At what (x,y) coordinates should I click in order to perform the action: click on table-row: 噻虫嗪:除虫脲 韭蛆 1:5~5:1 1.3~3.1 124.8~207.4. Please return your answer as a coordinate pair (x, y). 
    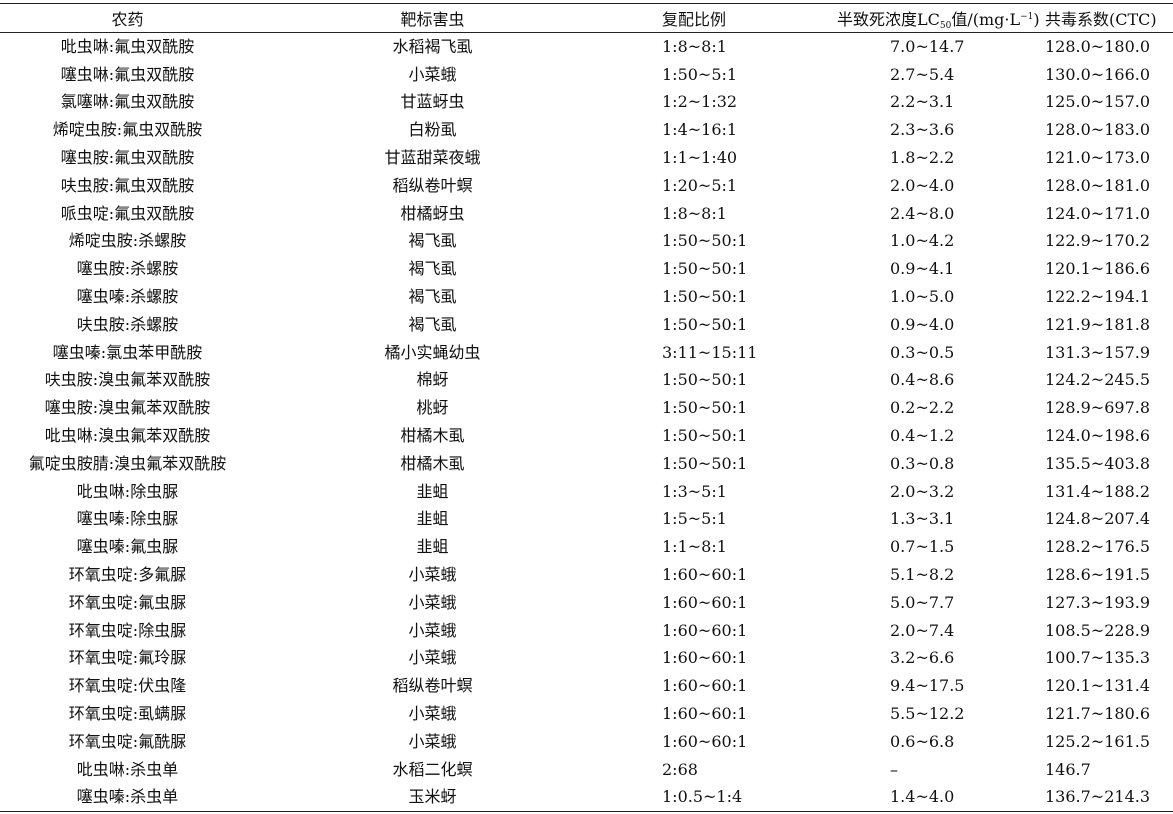
    Looking at the image, I should click on (586, 520).